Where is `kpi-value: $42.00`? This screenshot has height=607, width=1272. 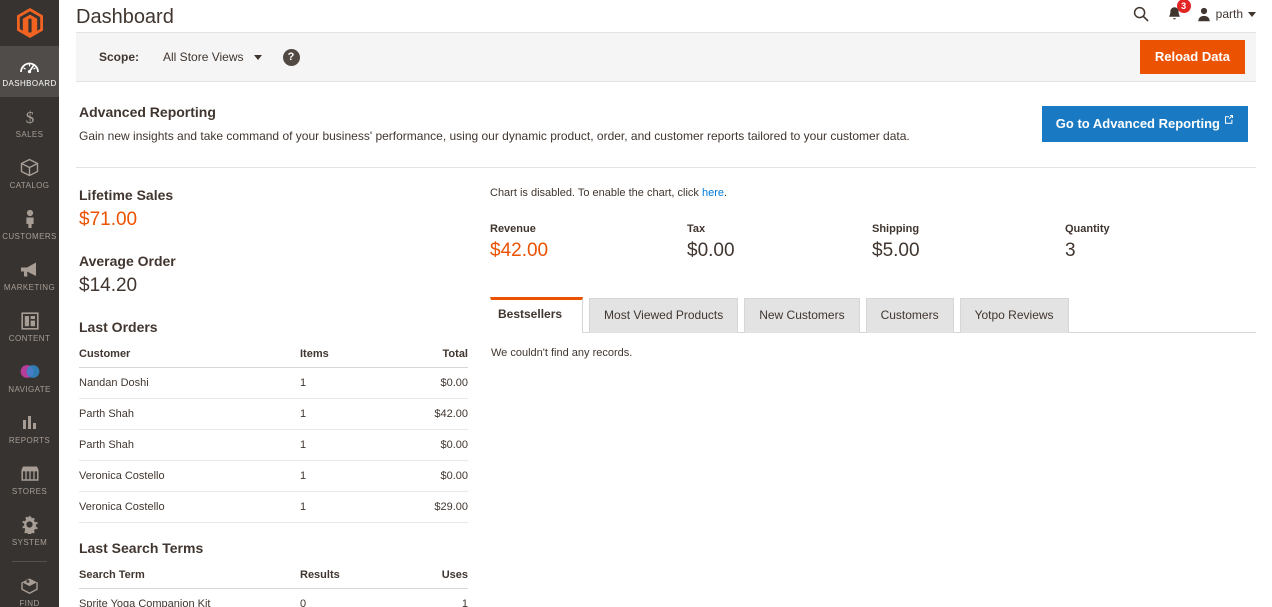 kpi-value: $42.00 is located at coordinates (519, 250).